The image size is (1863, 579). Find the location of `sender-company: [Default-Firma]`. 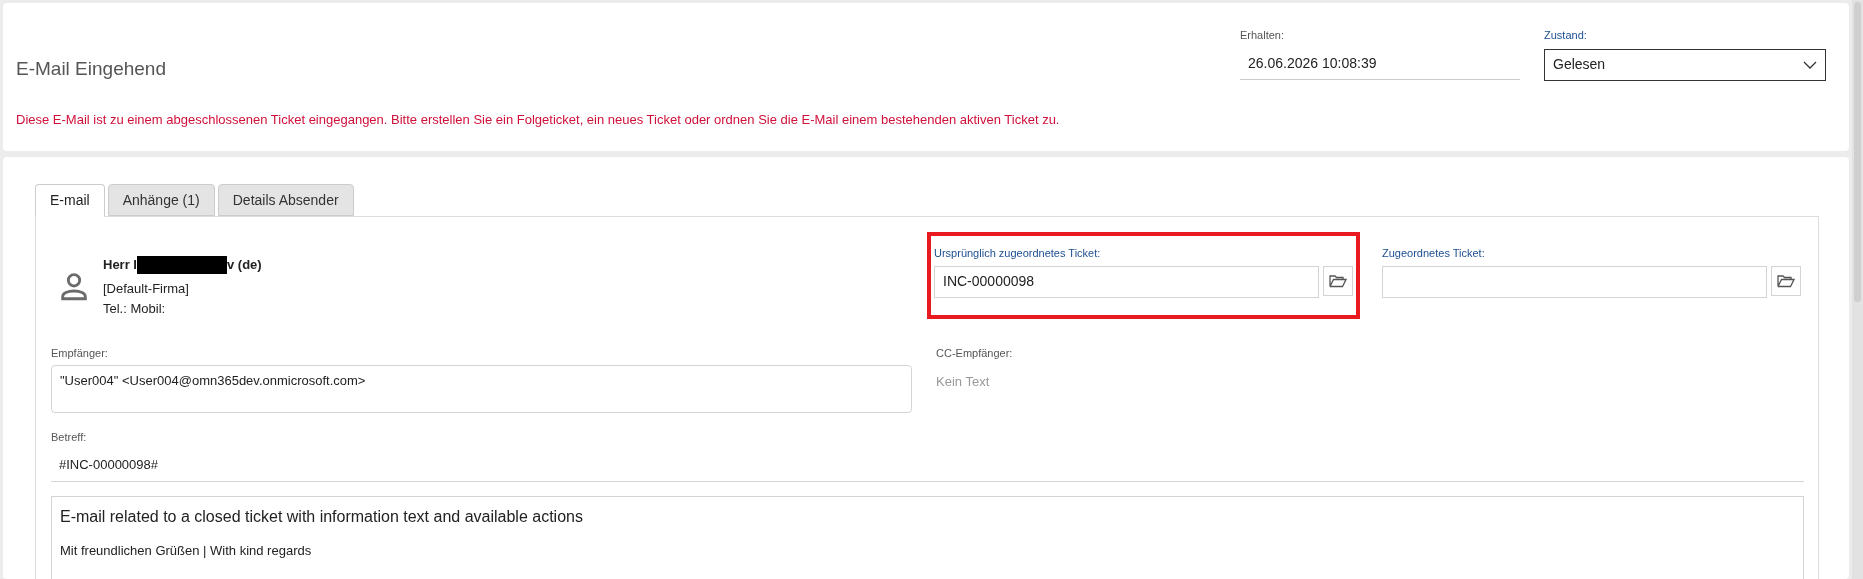

sender-company: [Default-Firma] is located at coordinates (146, 288).